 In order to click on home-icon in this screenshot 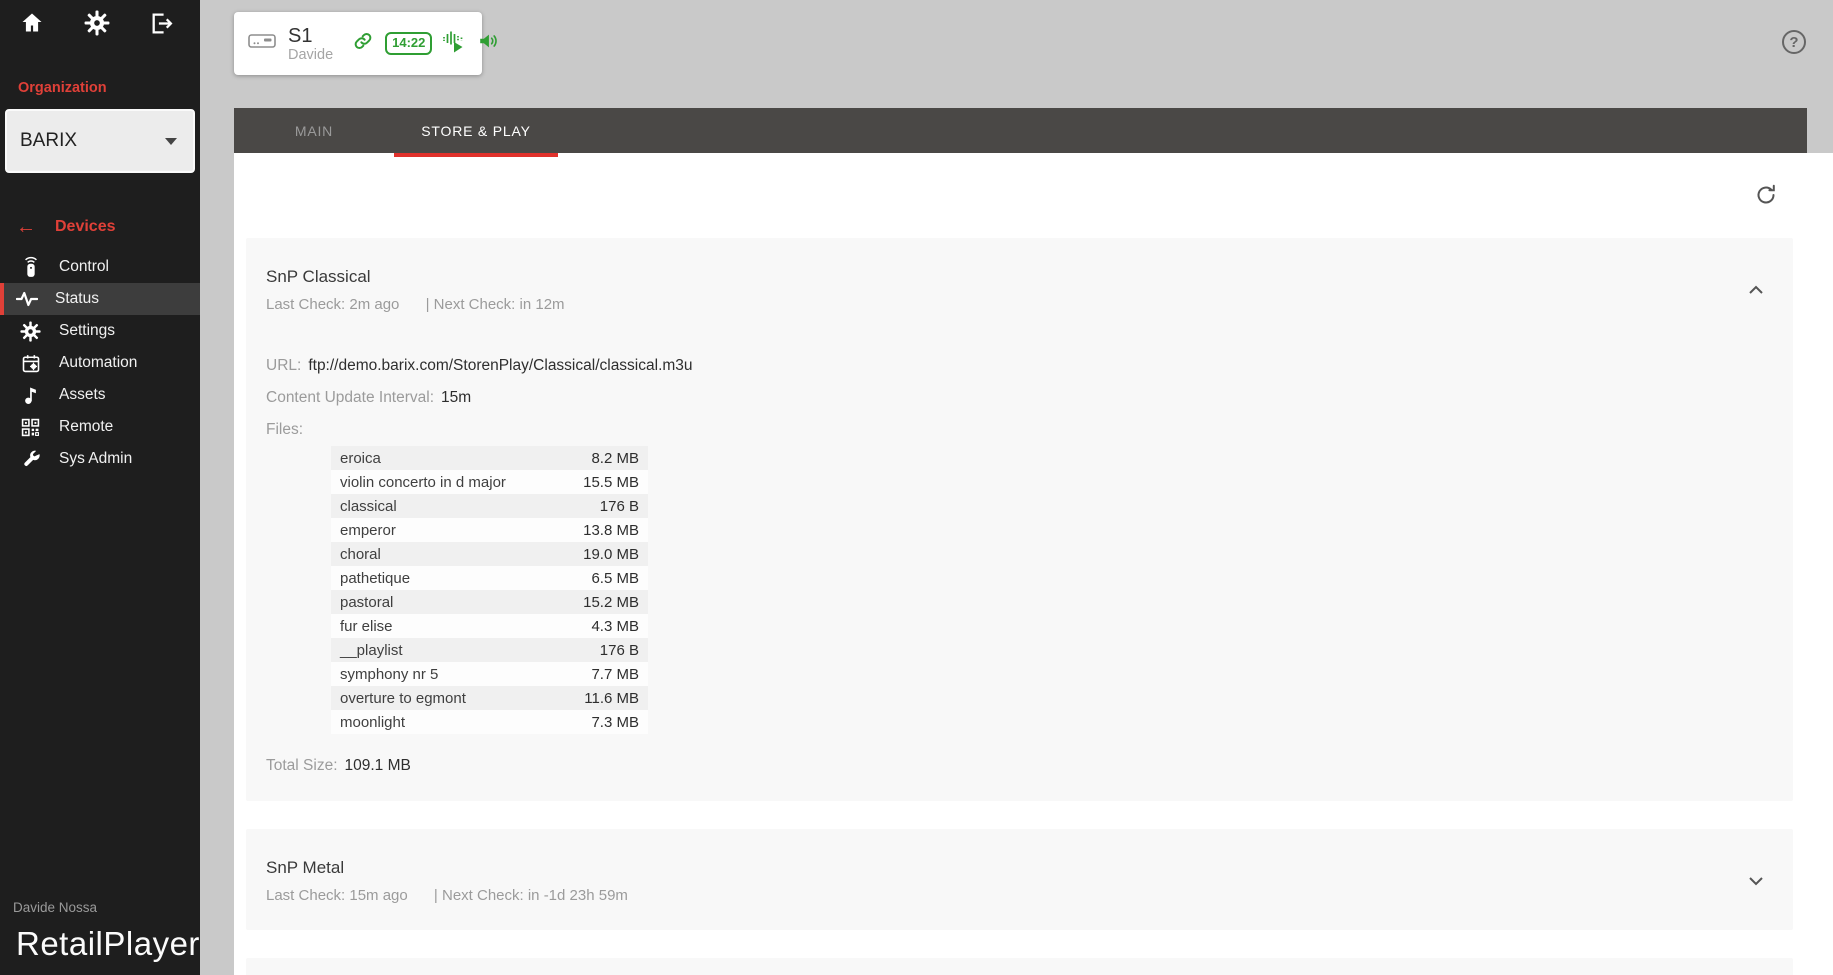, I will do `click(32, 23)`.